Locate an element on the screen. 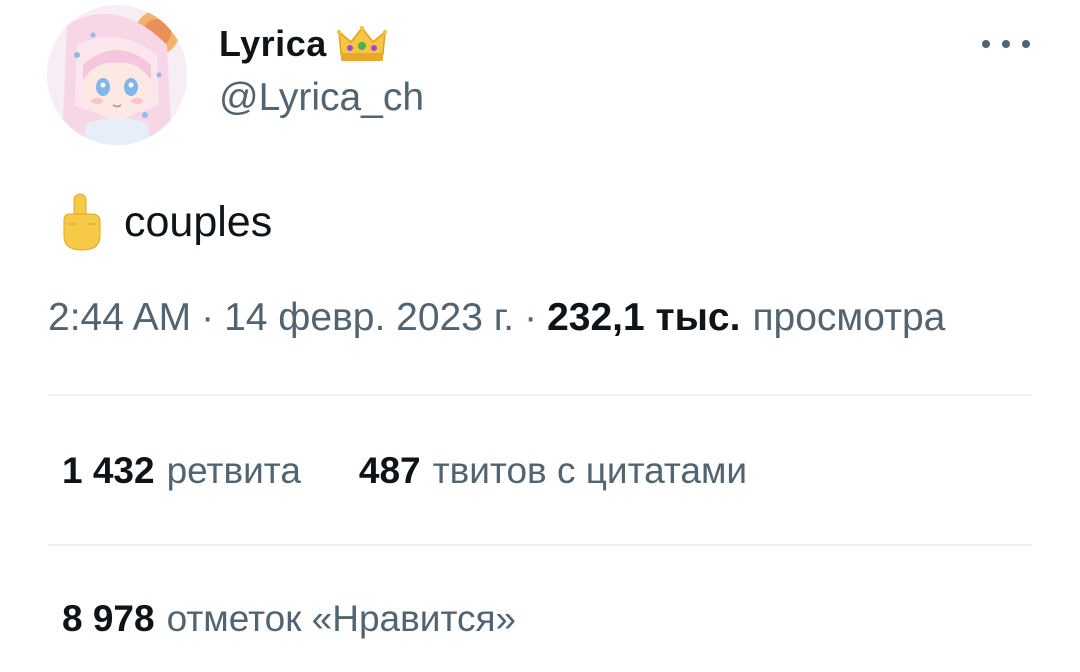 This screenshot has height=672, width=1080. retweets-stat: 1 432 ретвита is located at coordinates (181, 471).